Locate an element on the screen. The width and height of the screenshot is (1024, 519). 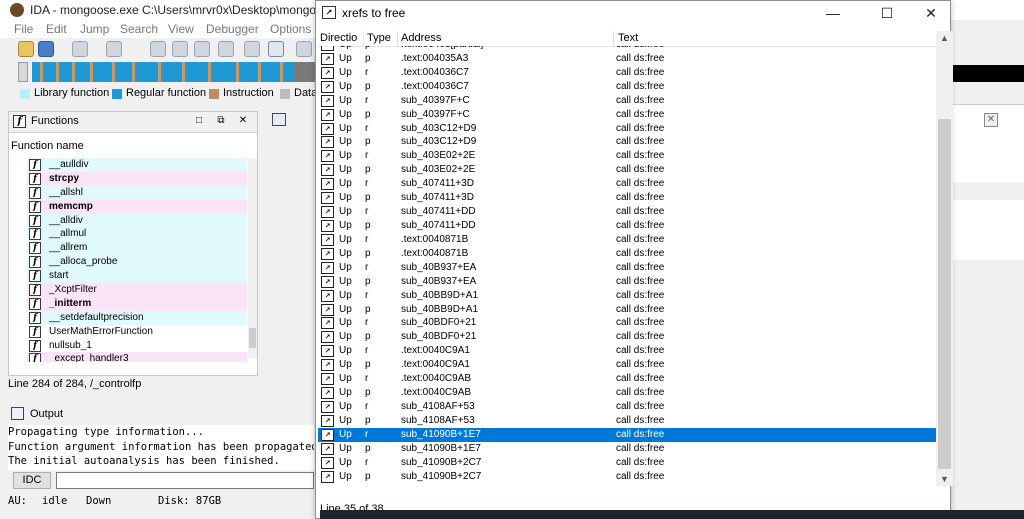
xref-dir: Up is located at coordinates (345, 393).